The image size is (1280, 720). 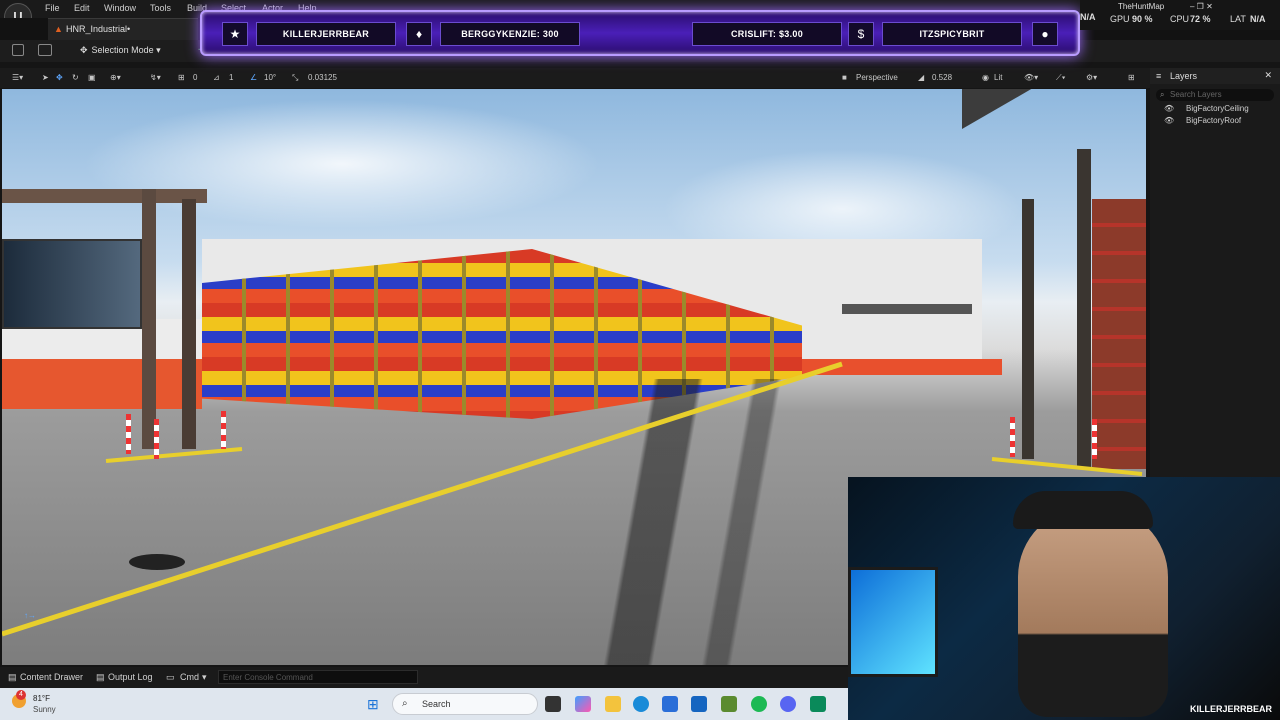 I want to click on menu-file: File, so click(x=52, y=8).